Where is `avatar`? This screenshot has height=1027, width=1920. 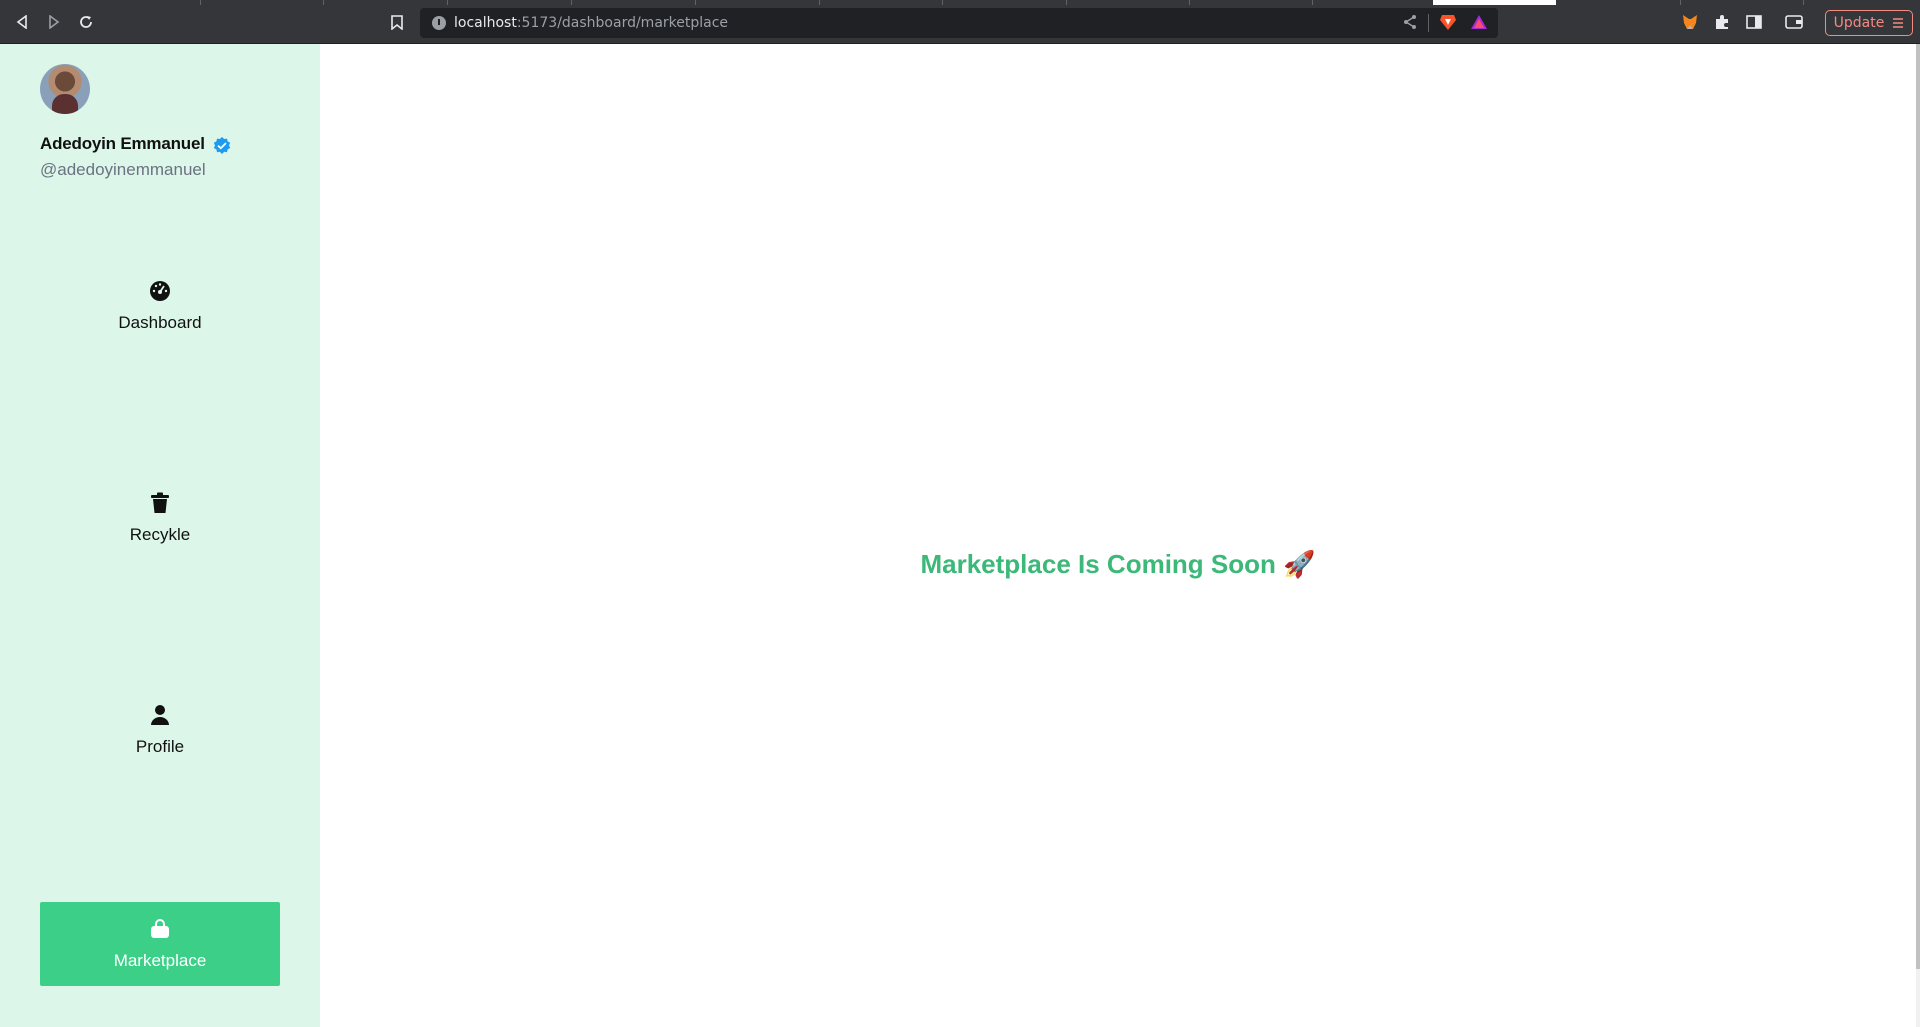
avatar is located at coordinates (65, 89).